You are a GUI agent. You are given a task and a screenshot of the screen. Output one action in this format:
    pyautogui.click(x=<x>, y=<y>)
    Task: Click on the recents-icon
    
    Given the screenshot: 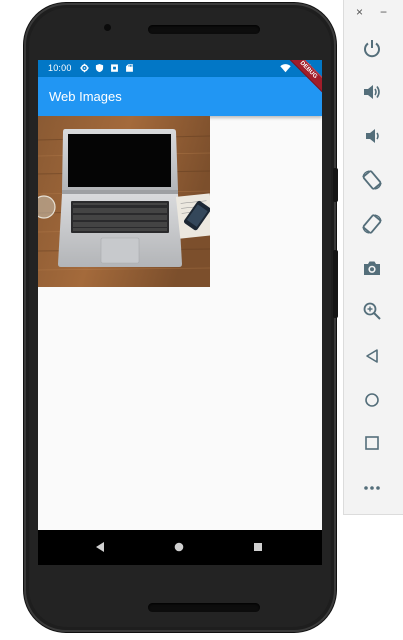 What is the action you would take?
    pyautogui.click(x=258, y=547)
    